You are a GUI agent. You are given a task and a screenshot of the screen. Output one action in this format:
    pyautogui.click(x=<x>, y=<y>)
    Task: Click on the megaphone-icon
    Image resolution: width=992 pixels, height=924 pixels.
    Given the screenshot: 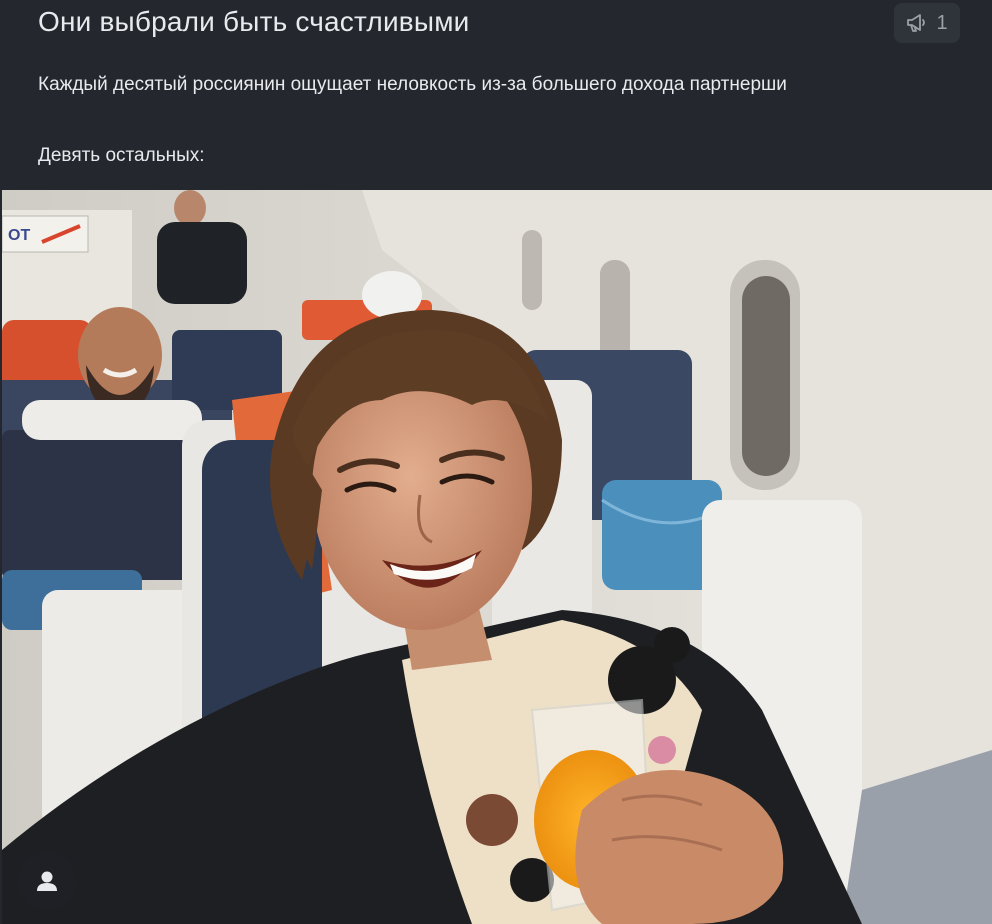 What is the action you would take?
    pyautogui.click(x=917, y=23)
    